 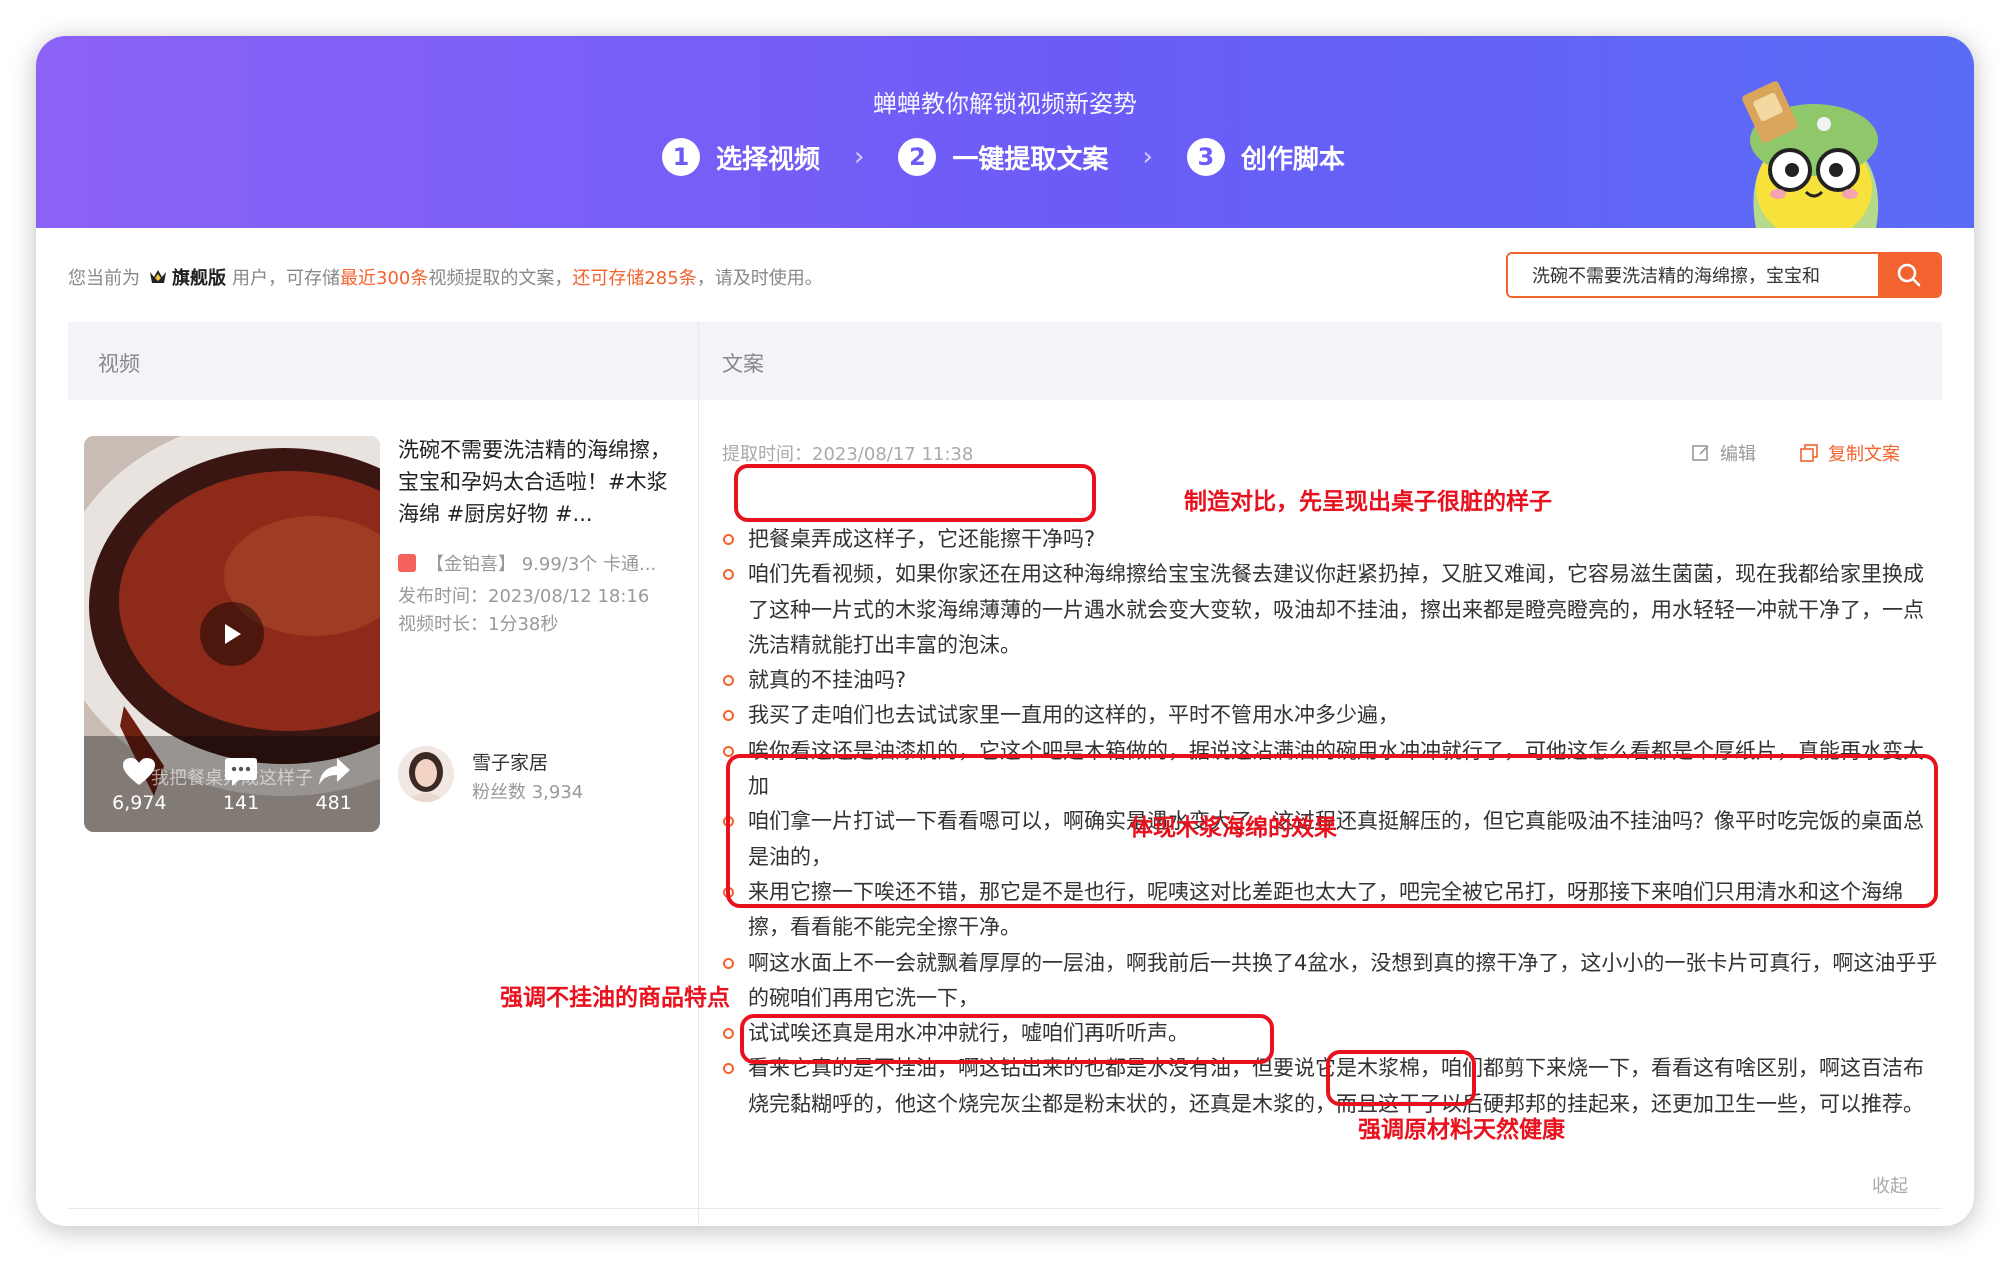 I want to click on step-extract-copy: 2 一键提取文案, so click(x=1003, y=157).